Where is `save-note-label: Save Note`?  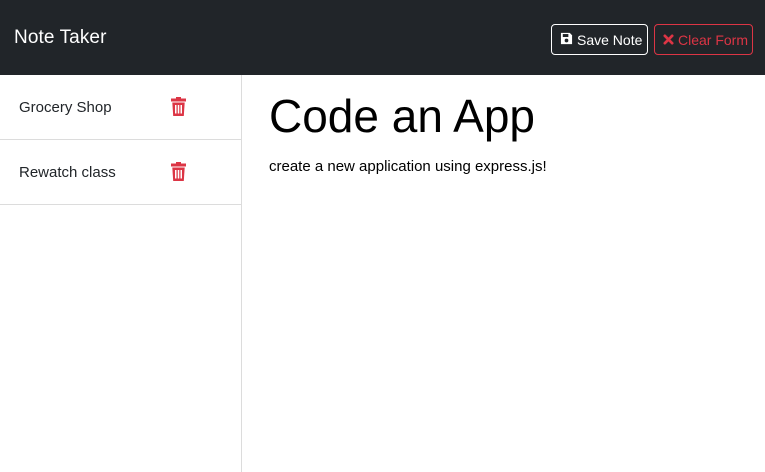 save-note-label: Save Note is located at coordinates (610, 39).